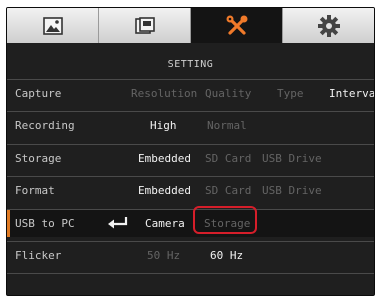  Describe the element at coordinates (45, 125) in the screenshot. I see `row-label: Recording` at that location.